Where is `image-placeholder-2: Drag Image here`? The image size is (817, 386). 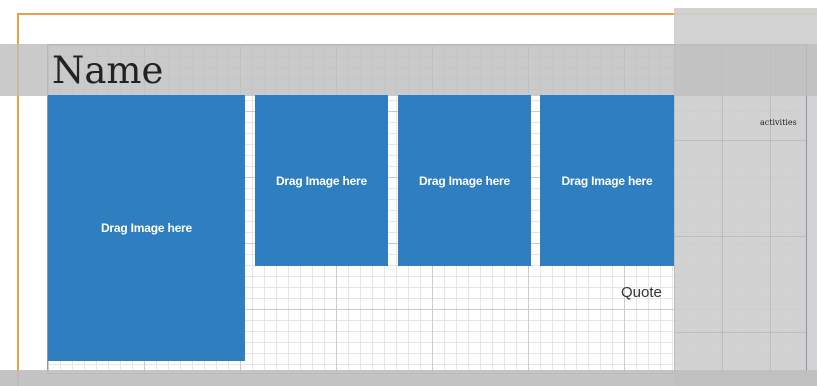 image-placeholder-2: Drag Image here is located at coordinates (464, 180).